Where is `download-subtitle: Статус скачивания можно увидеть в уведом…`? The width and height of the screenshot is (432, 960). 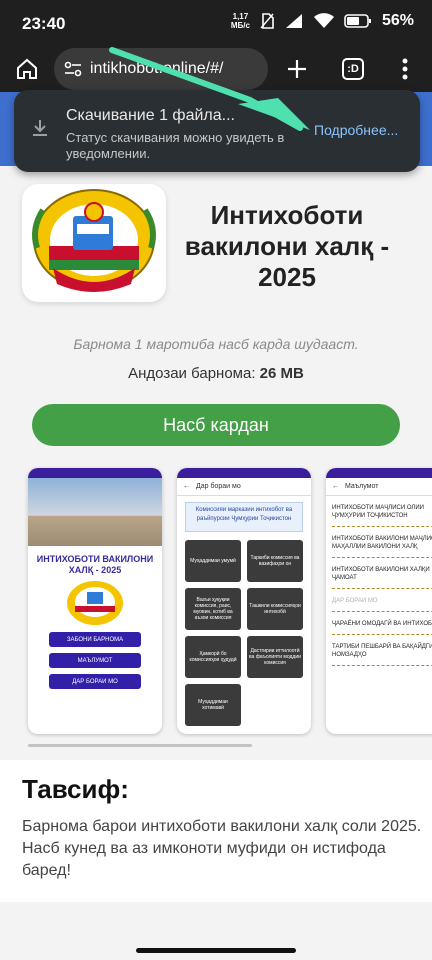 download-subtitle: Статус скачивания можно увидеть в уведом… is located at coordinates (175, 145).